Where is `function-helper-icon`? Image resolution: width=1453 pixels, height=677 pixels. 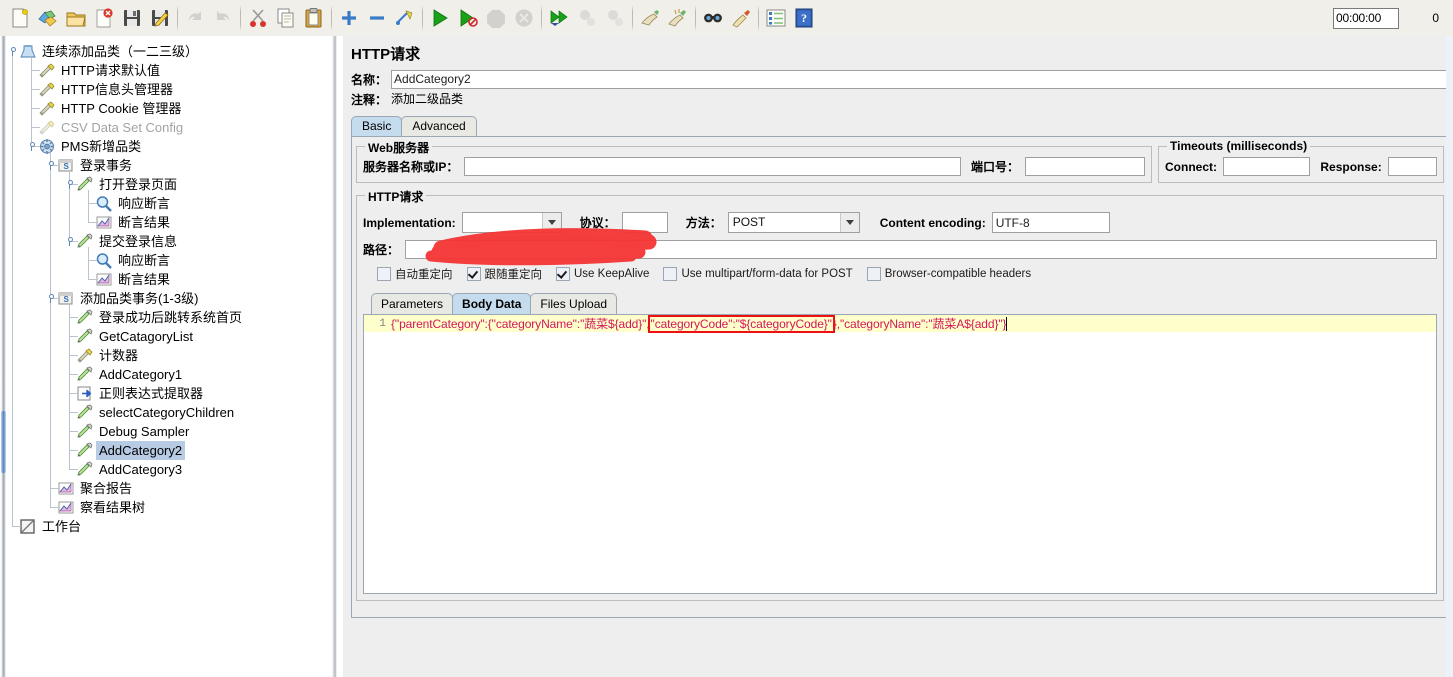
function-helper-icon is located at coordinates (776, 18).